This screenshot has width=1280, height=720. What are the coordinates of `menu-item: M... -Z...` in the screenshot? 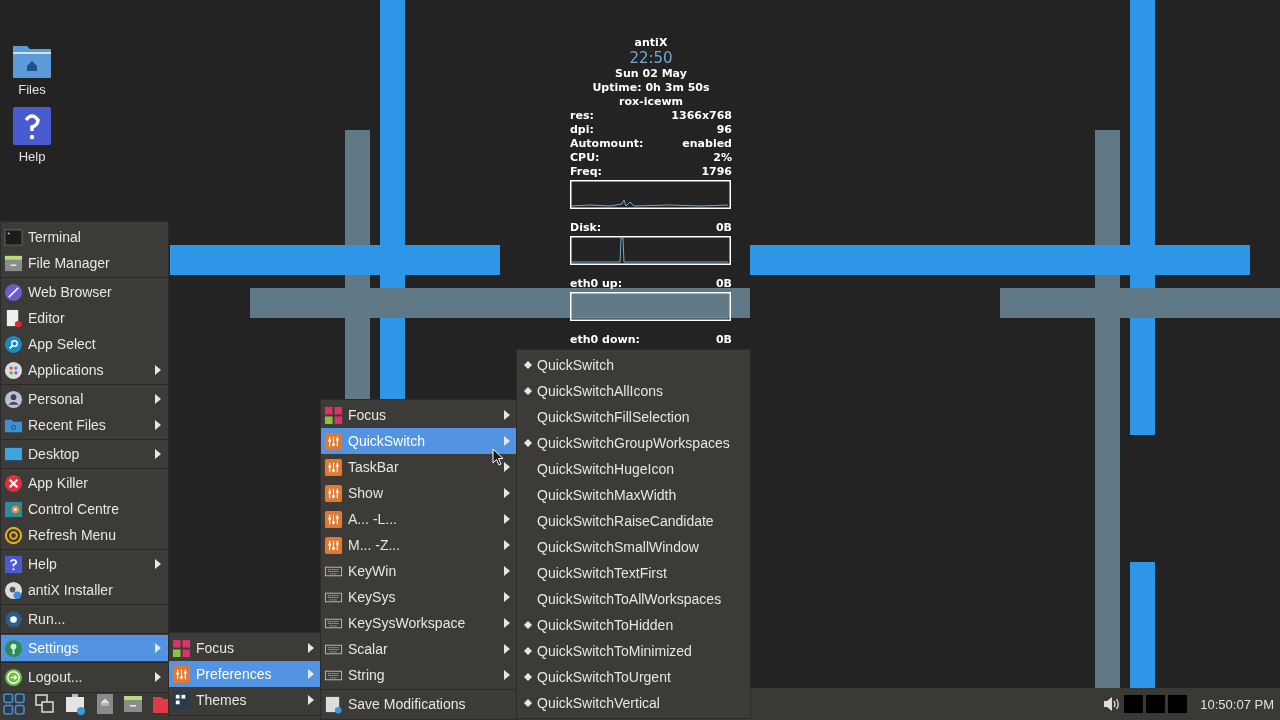 It's located at (419, 545).